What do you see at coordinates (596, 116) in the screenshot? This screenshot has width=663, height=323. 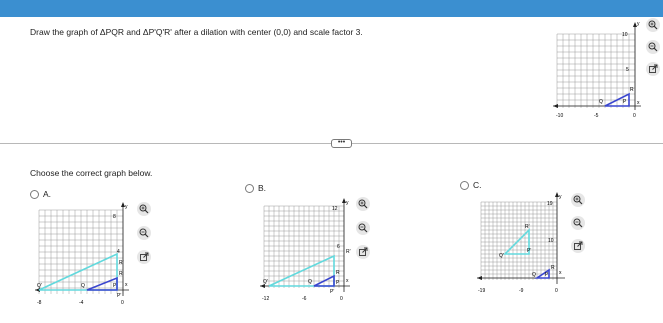 I see `tick-x: -5` at bounding box center [596, 116].